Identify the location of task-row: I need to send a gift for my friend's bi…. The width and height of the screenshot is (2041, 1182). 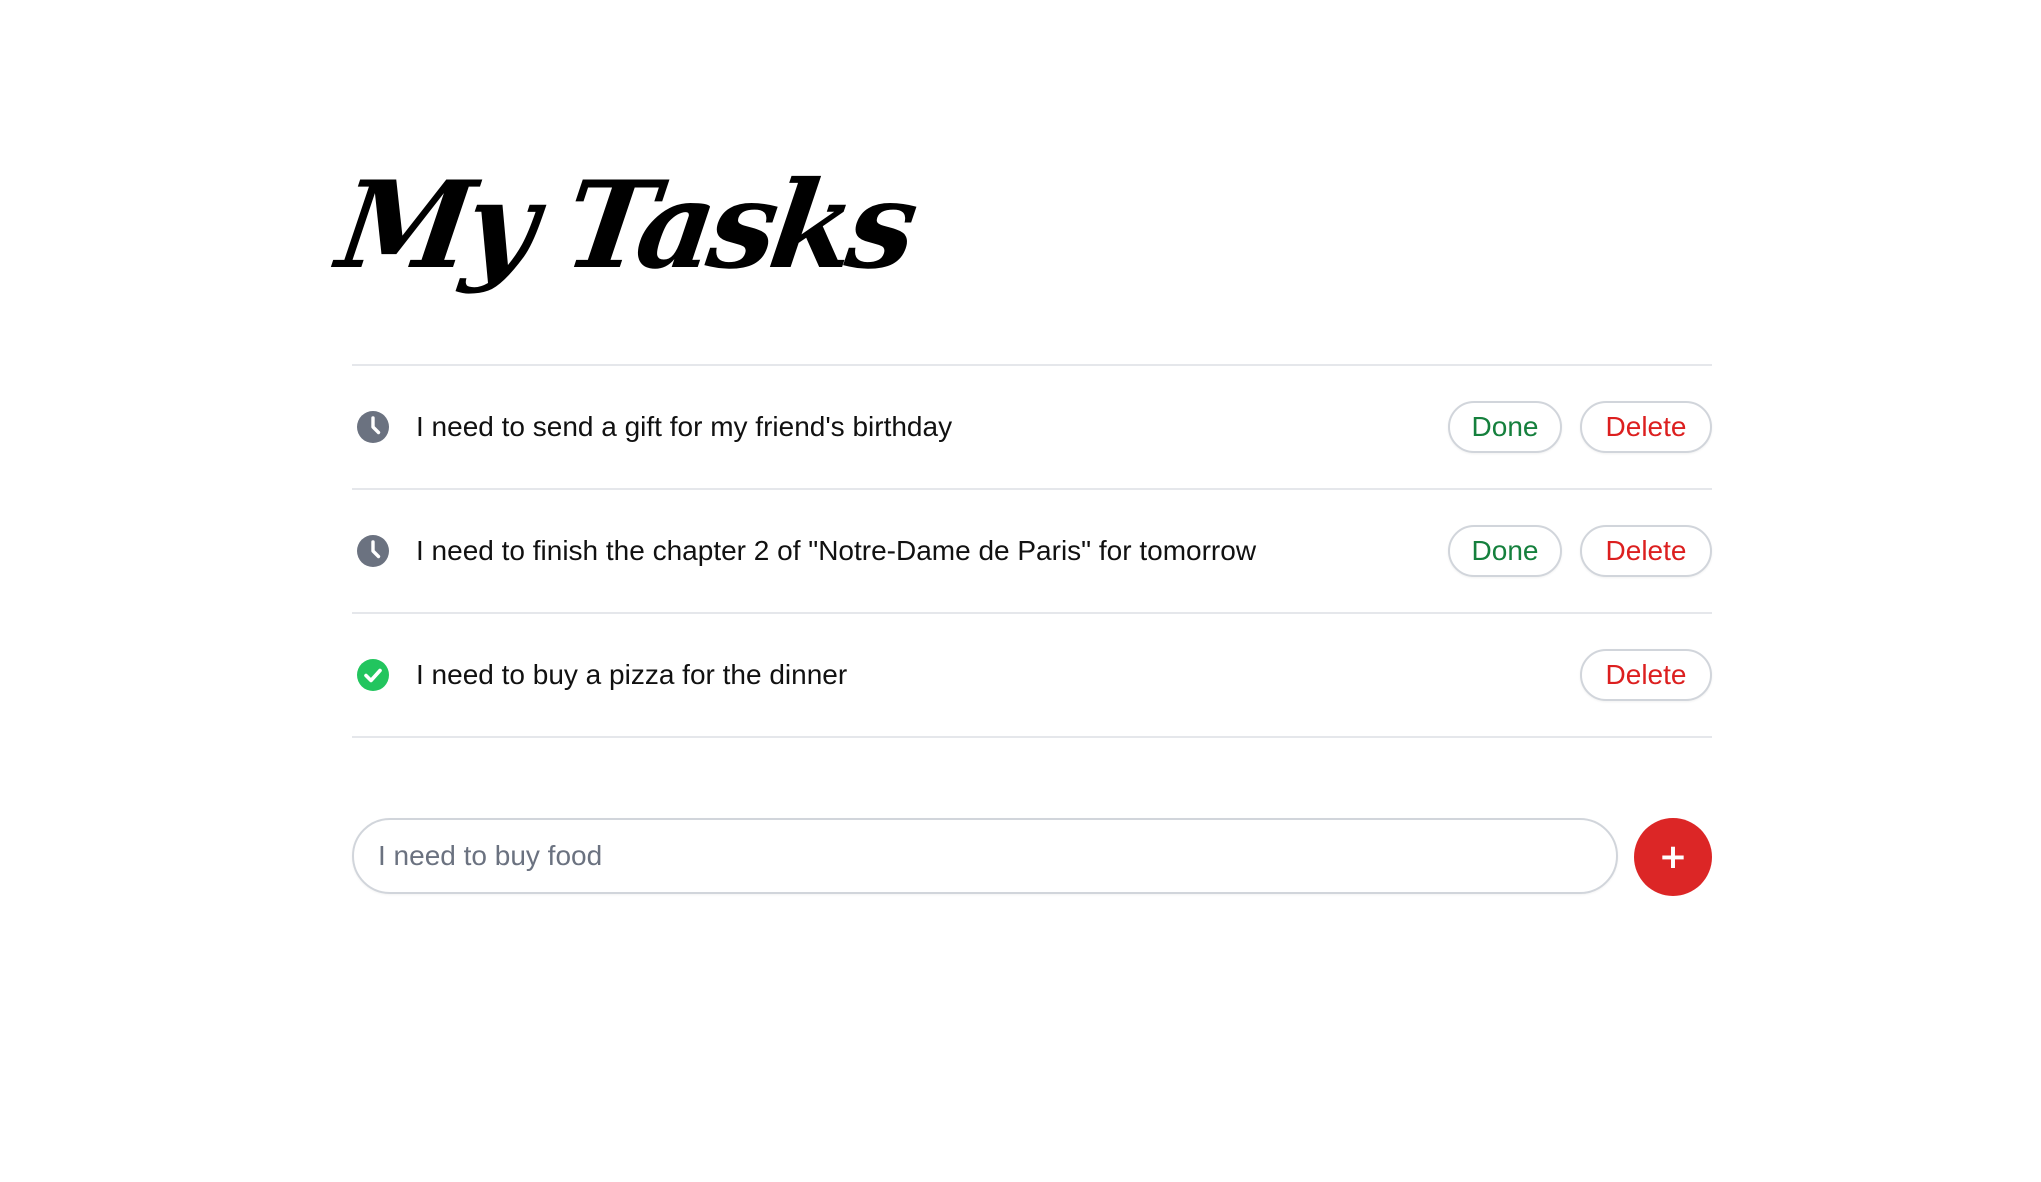
(1032, 428).